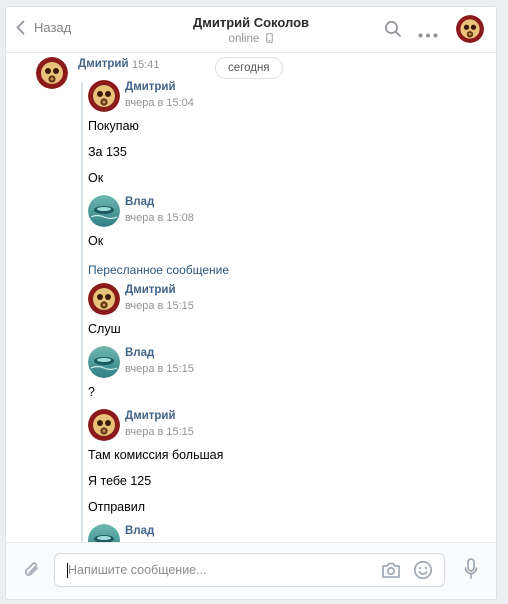  I want to click on message-composer, so click(251, 570).